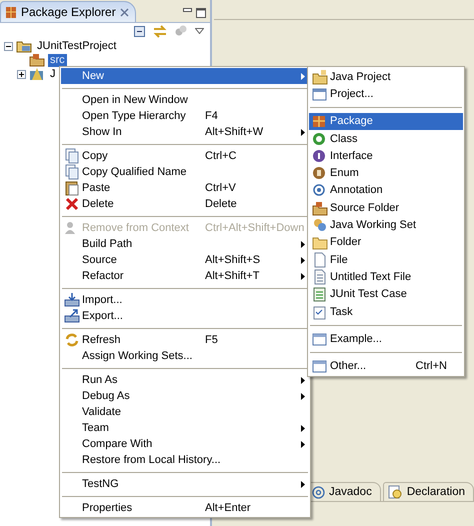  Describe the element at coordinates (428, 491) in the screenshot. I see `view-tab: Declaration` at that location.